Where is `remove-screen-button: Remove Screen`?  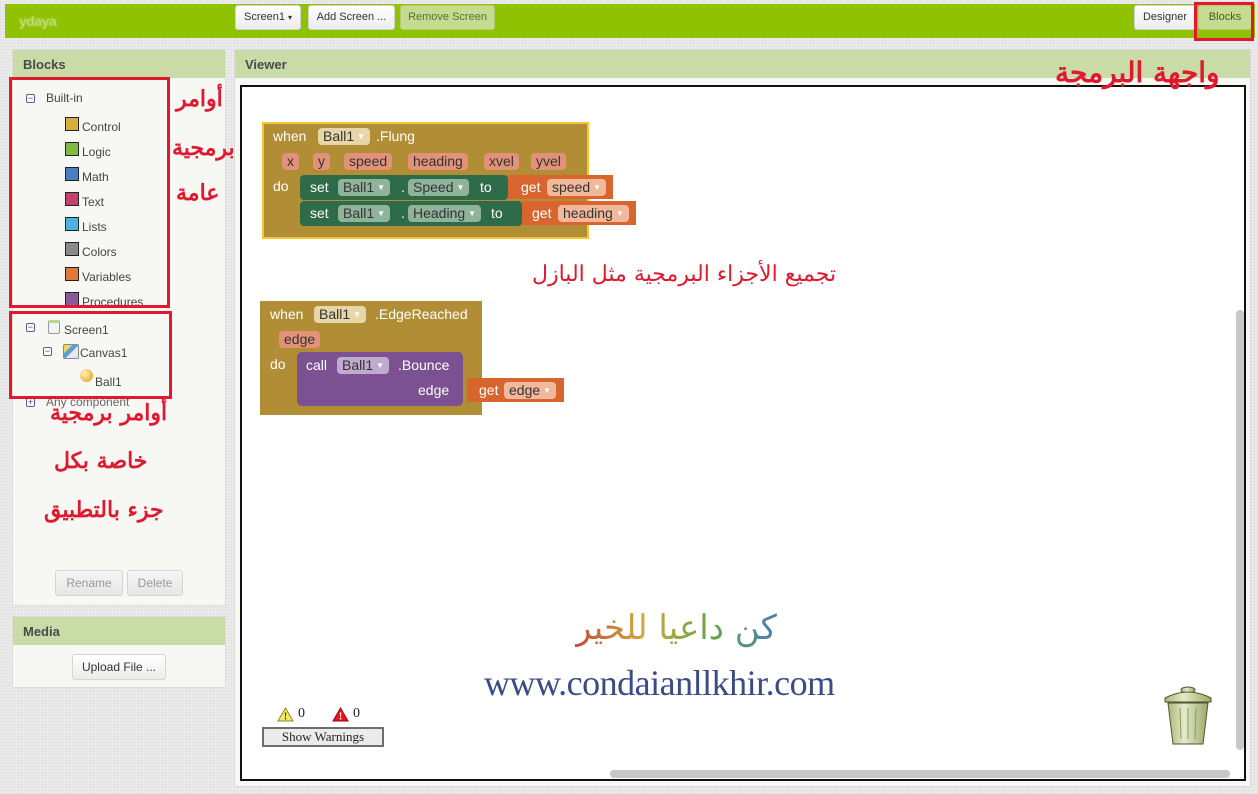 remove-screen-button: Remove Screen is located at coordinates (447, 17).